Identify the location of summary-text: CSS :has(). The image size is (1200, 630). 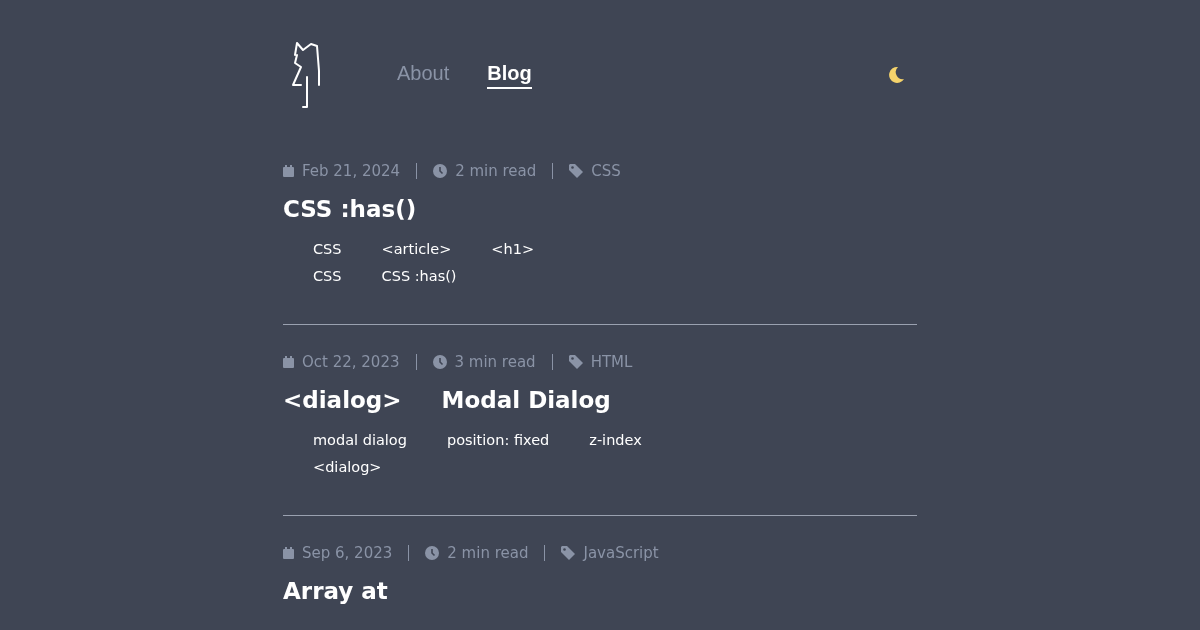
(419, 276).